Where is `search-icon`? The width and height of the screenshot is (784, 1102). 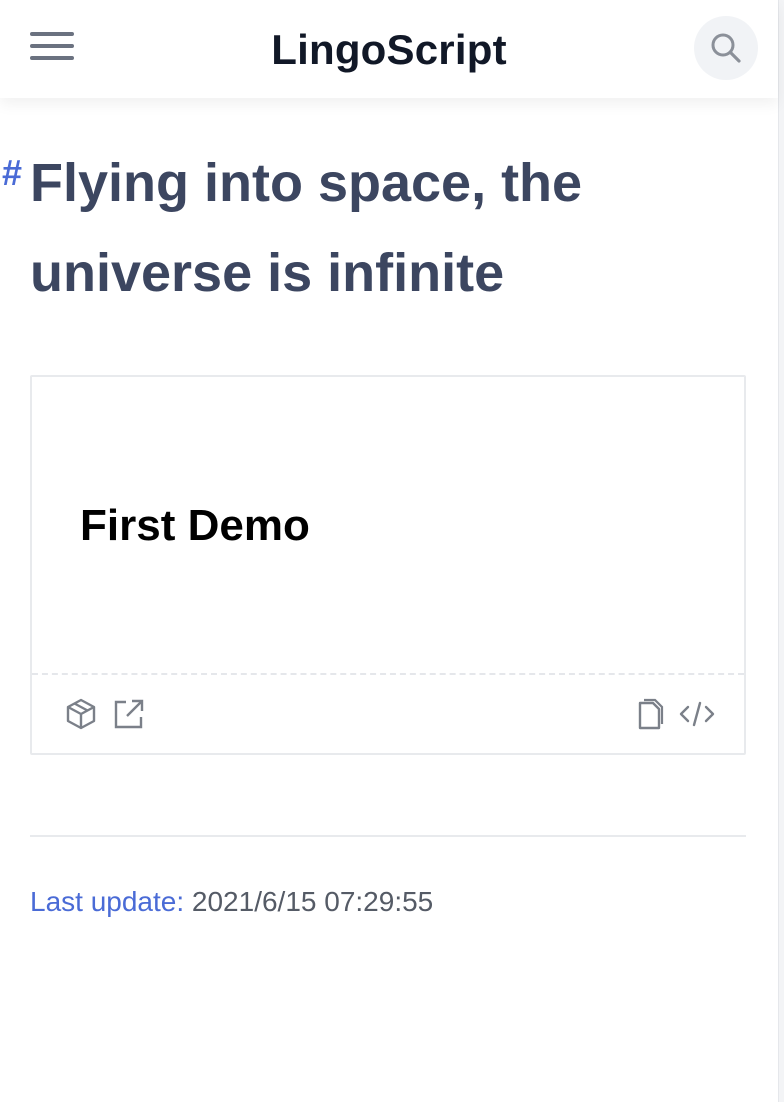
search-icon is located at coordinates (726, 48).